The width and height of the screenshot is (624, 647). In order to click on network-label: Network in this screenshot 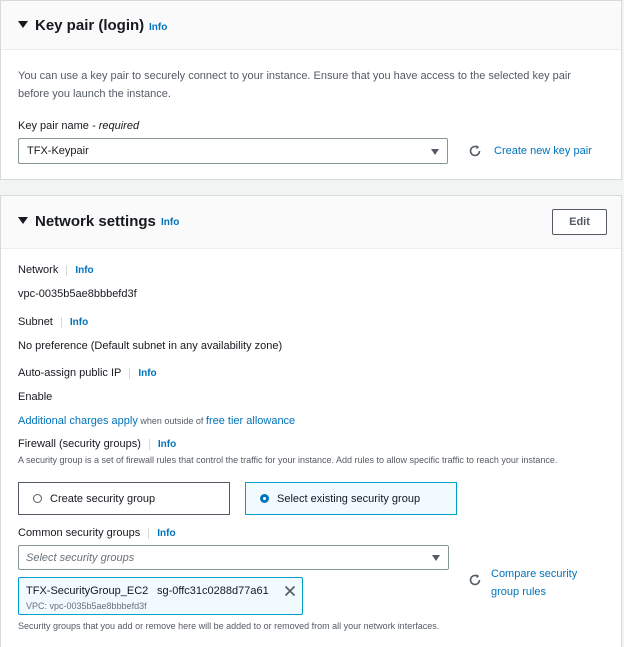, I will do `click(38, 270)`.